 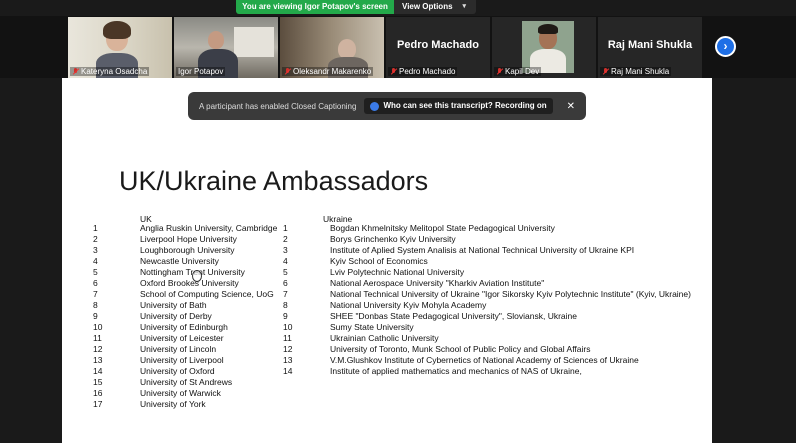 What do you see at coordinates (197, 276) in the screenshot?
I see `mouse-cursor` at bounding box center [197, 276].